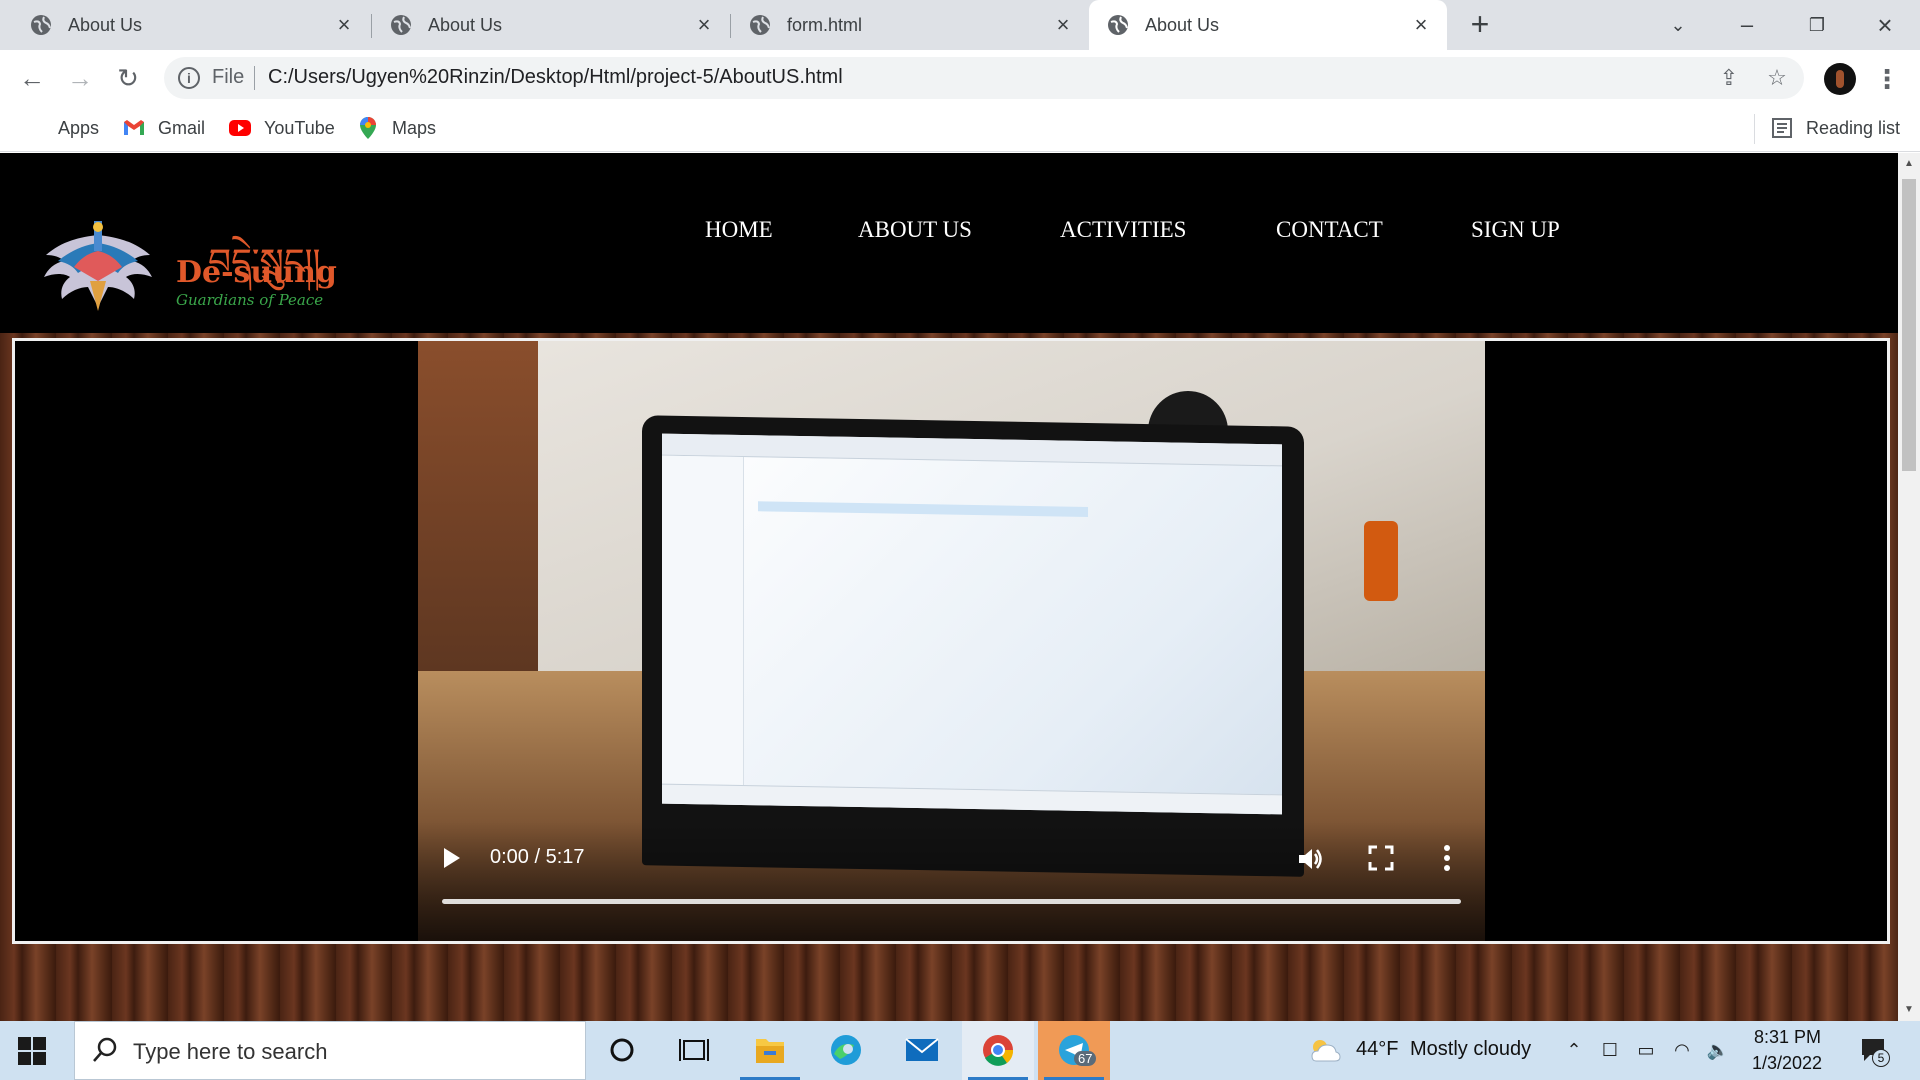 The width and height of the screenshot is (1920, 1080). What do you see at coordinates (240, 128) in the screenshot?
I see `youtube-icon` at bounding box center [240, 128].